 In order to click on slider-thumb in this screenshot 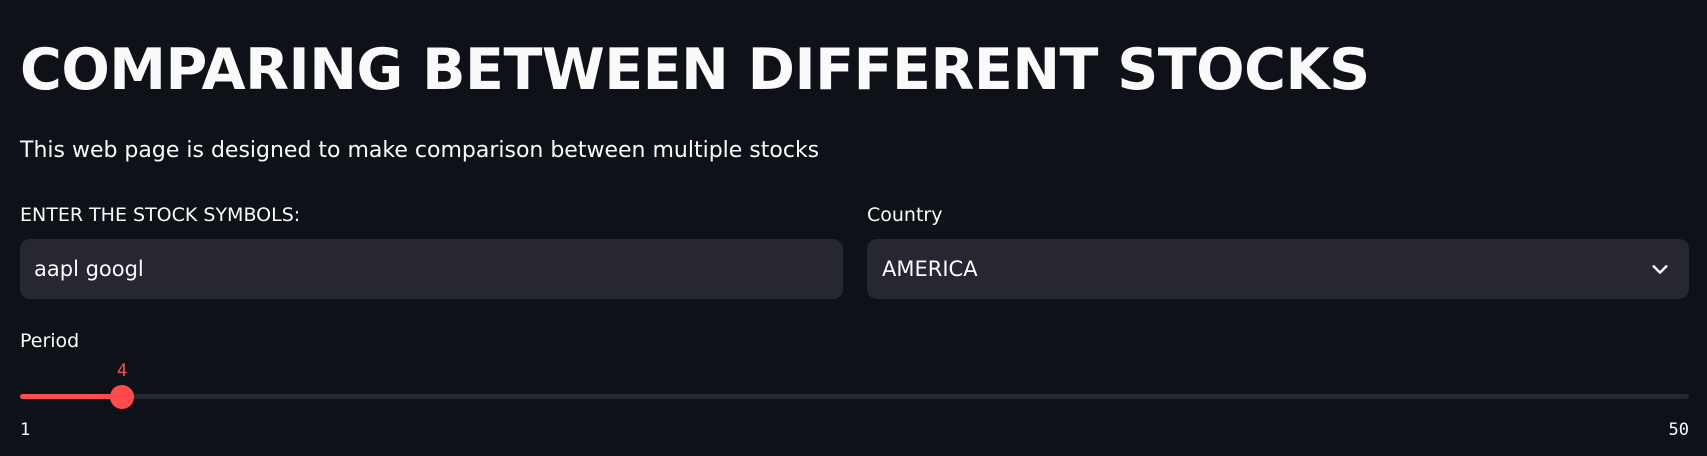, I will do `click(122, 397)`.